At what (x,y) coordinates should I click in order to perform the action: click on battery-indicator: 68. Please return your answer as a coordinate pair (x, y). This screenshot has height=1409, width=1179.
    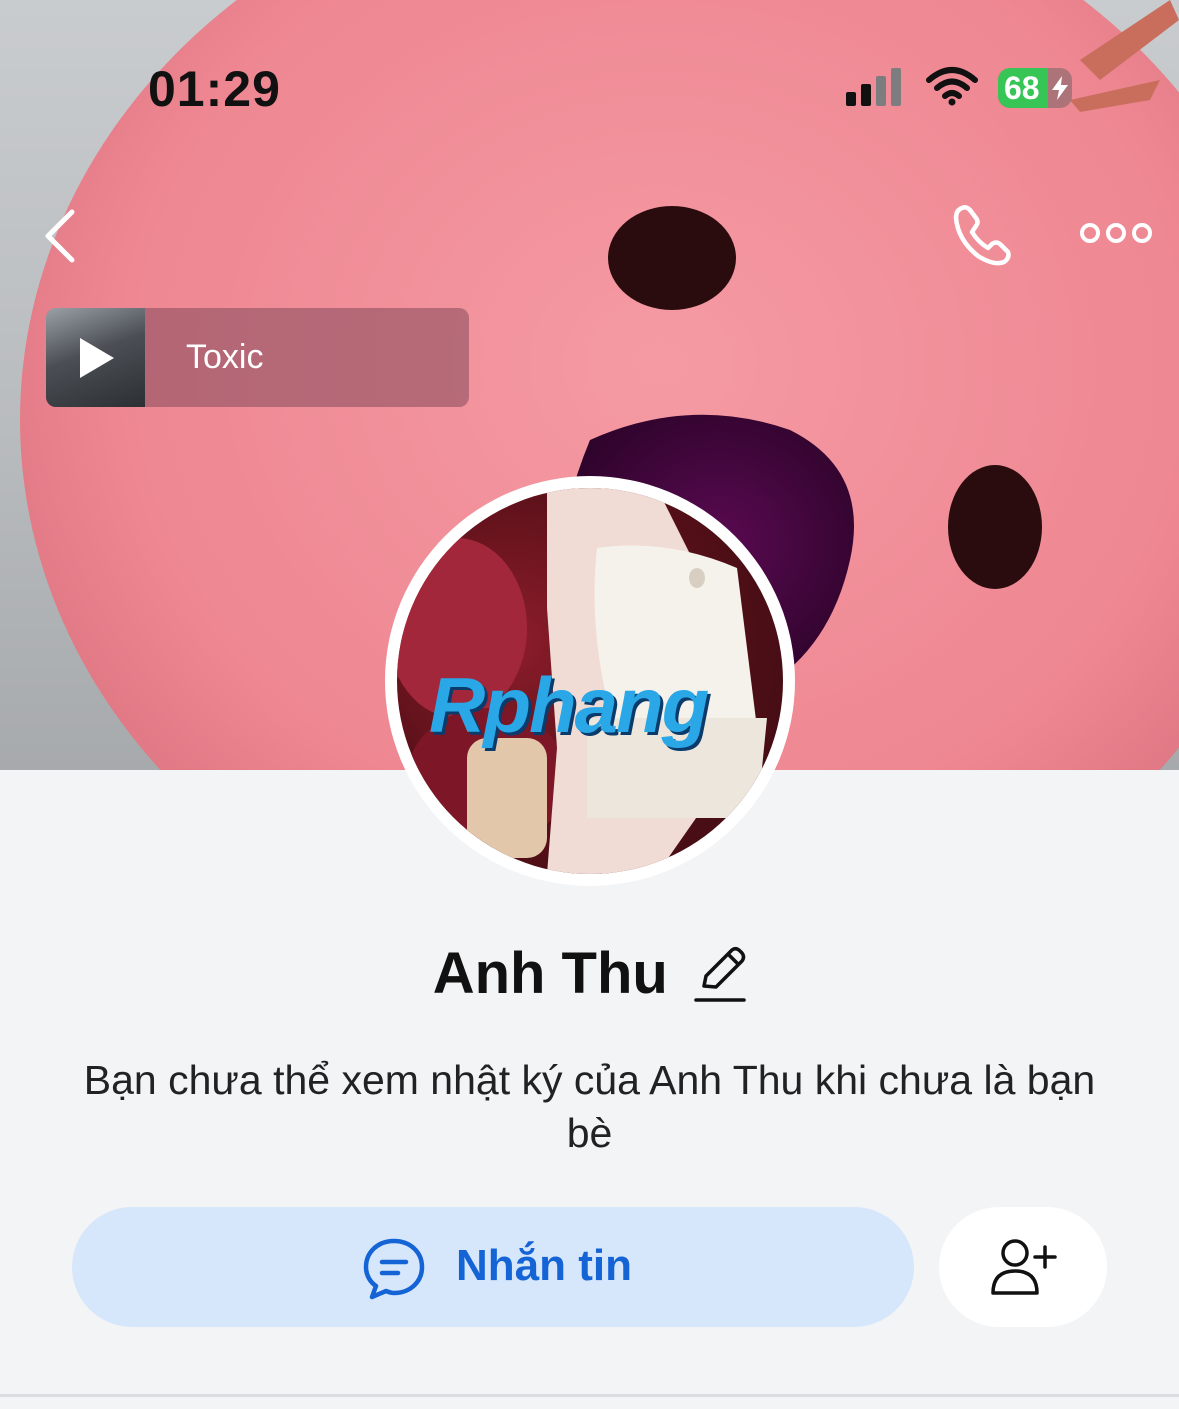
    Looking at the image, I should click on (1038, 88).